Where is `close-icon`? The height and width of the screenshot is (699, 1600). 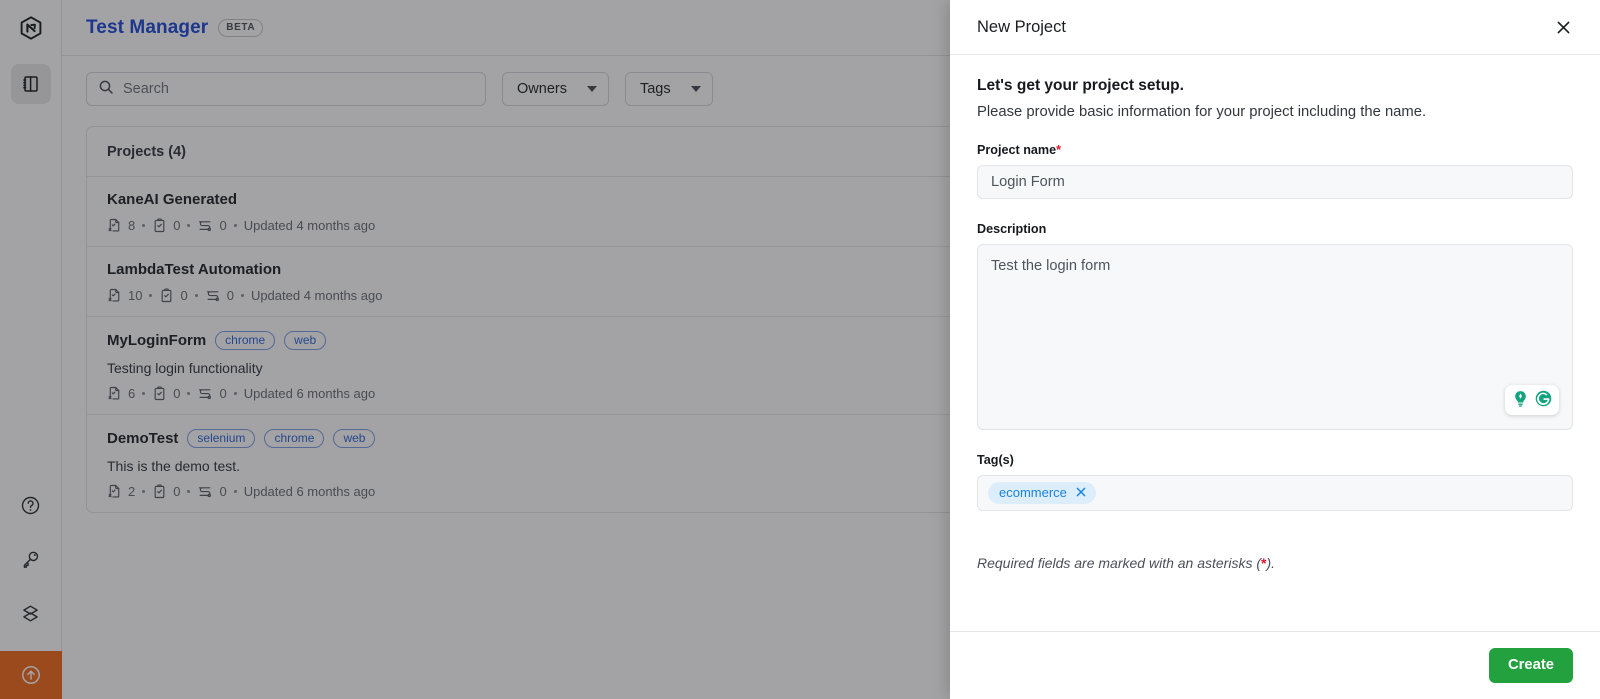 close-icon is located at coordinates (1563, 27).